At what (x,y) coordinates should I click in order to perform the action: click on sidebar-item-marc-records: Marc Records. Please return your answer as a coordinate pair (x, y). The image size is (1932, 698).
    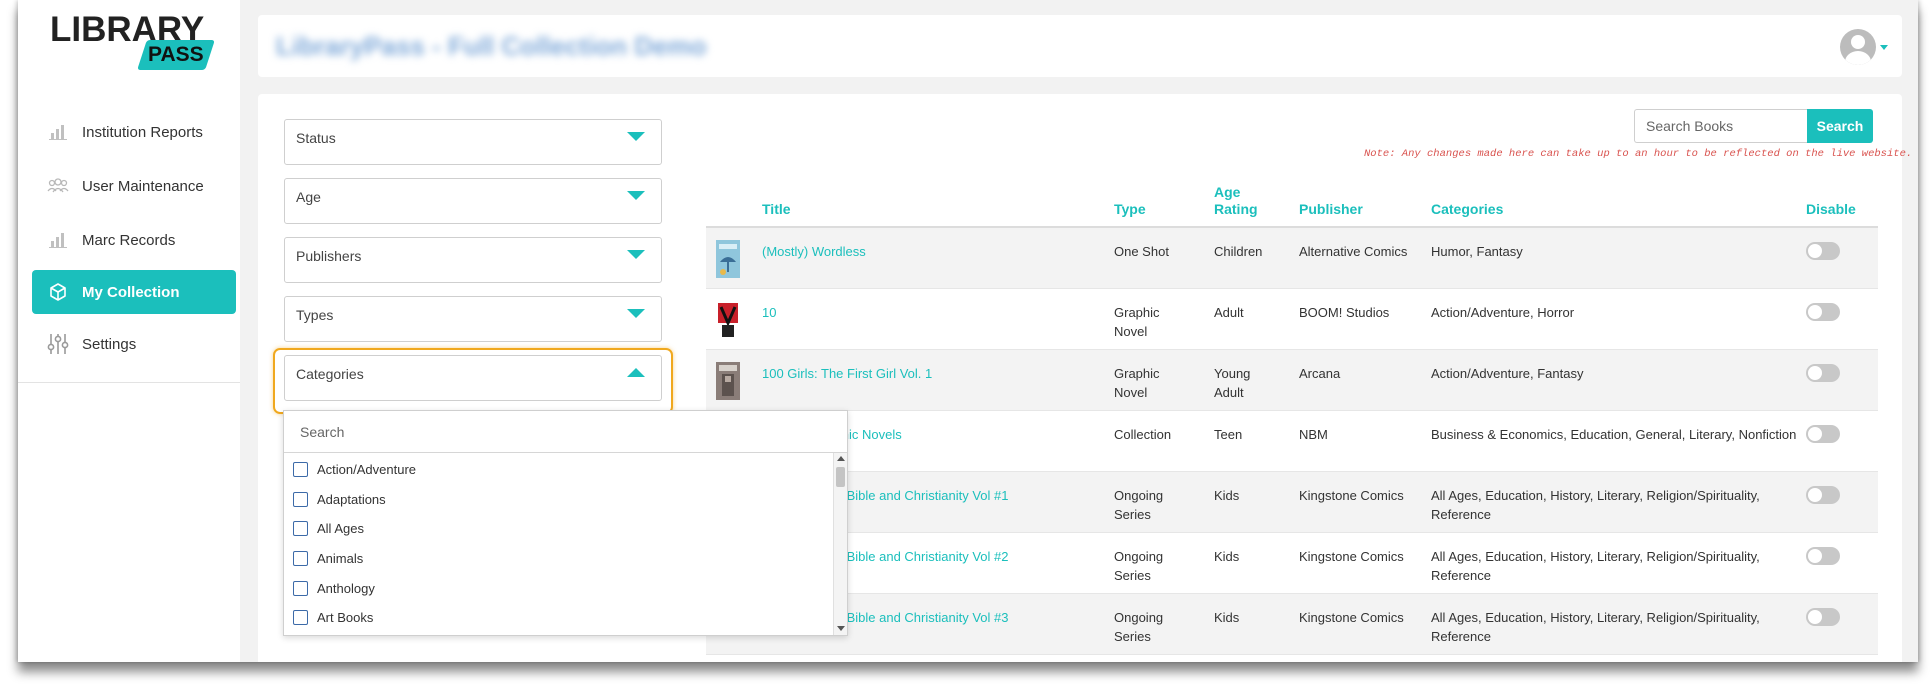
    Looking at the image, I should click on (134, 240).